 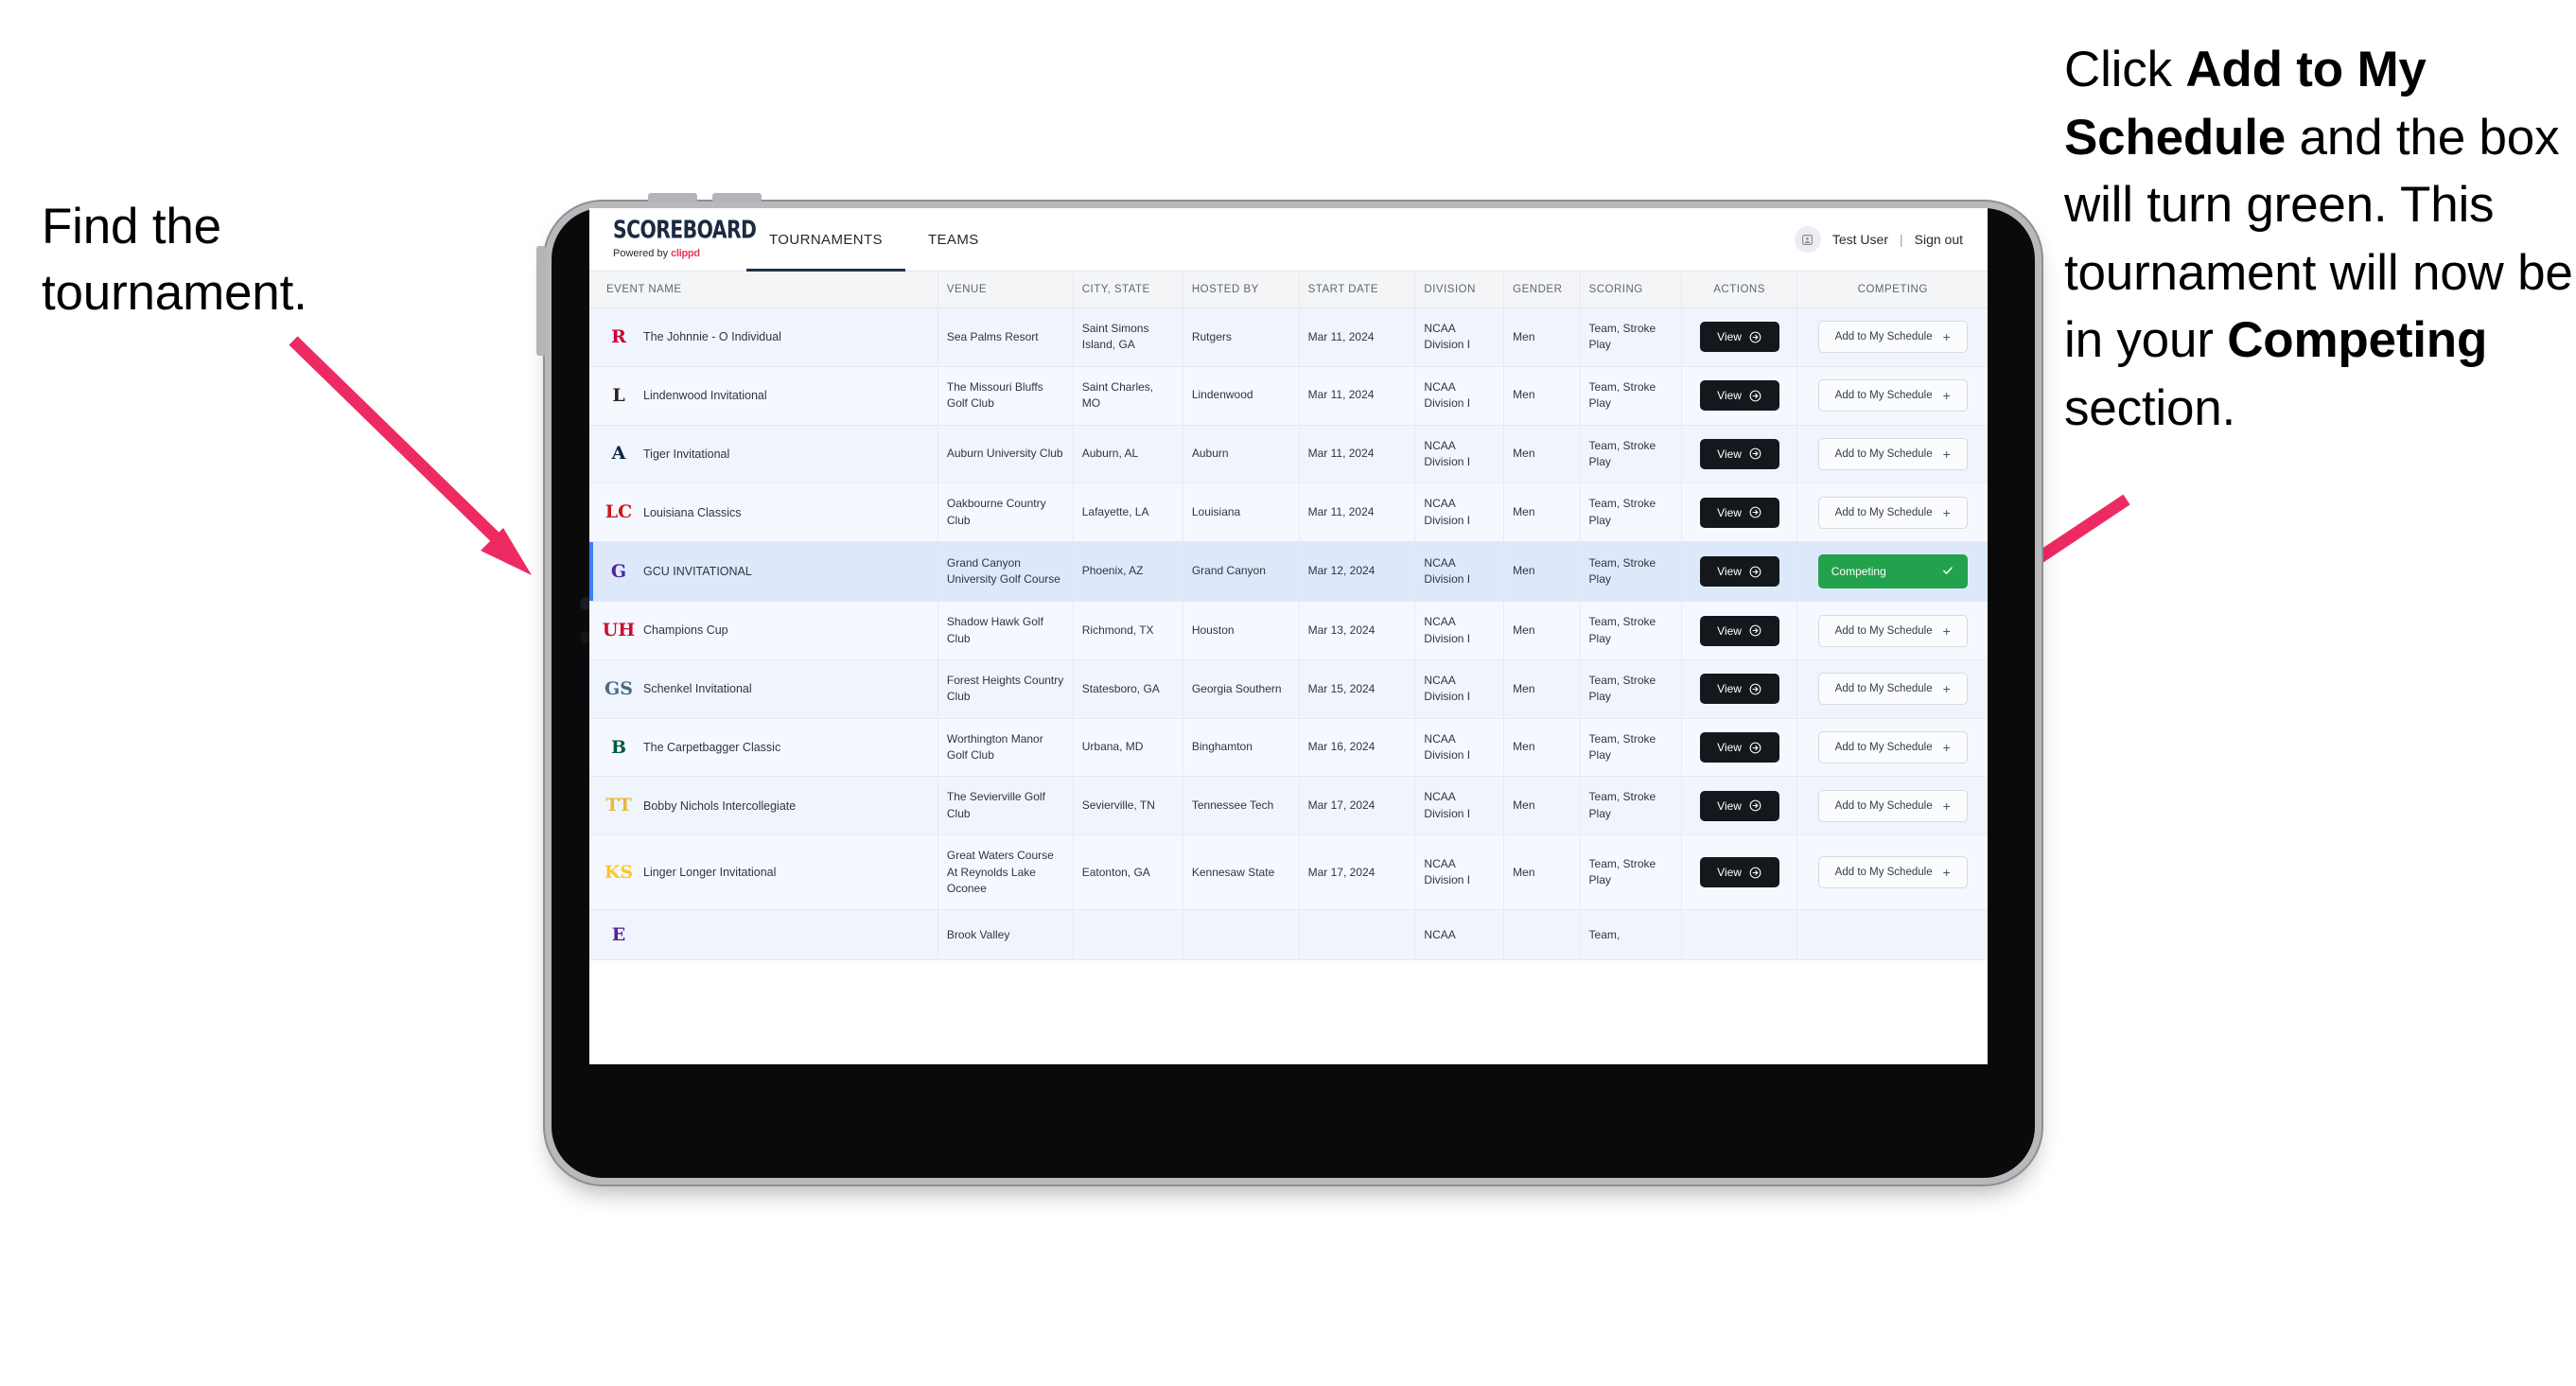 I want to click on brand-logo: SCOREBOARD Powered by clippd, so click(x=673, y=239).